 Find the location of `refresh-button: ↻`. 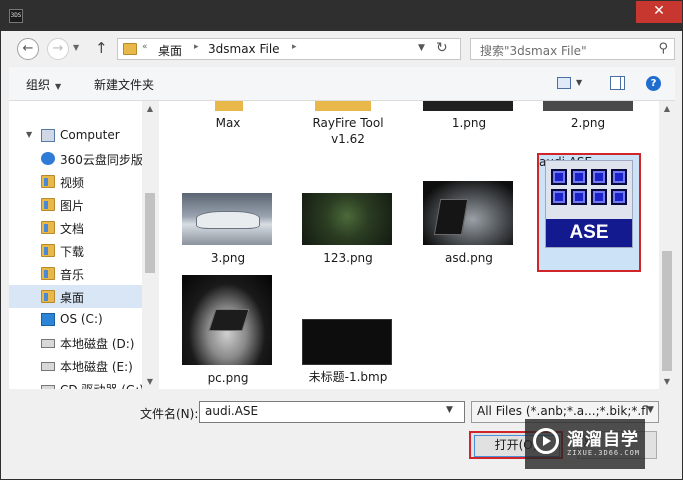

refresh-button: ↻ is located at coordinates (442, 48).